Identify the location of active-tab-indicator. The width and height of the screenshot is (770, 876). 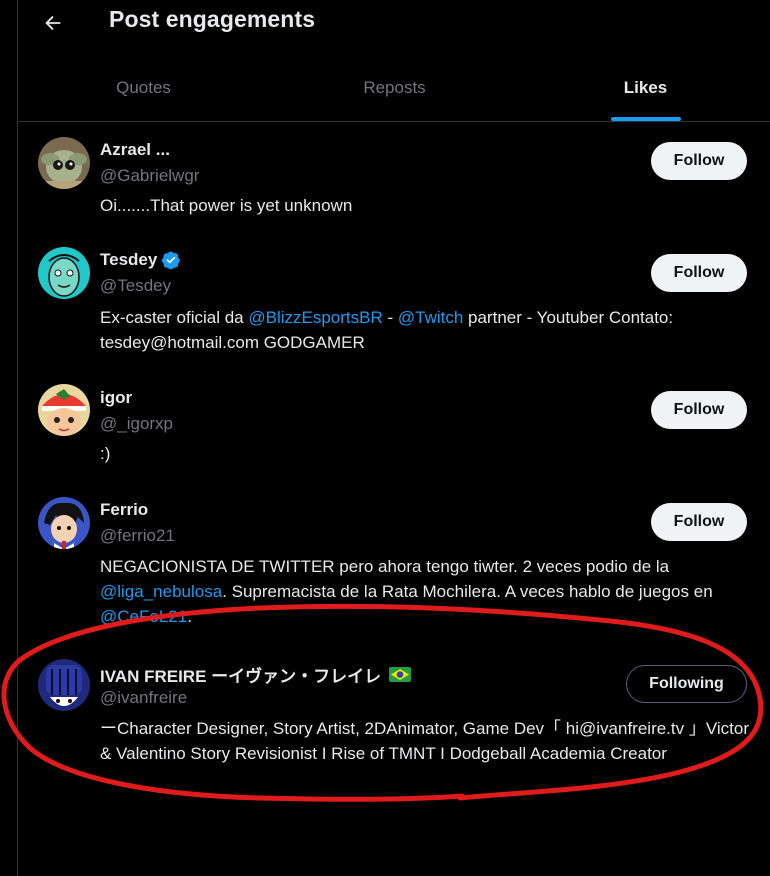
(645, 119).